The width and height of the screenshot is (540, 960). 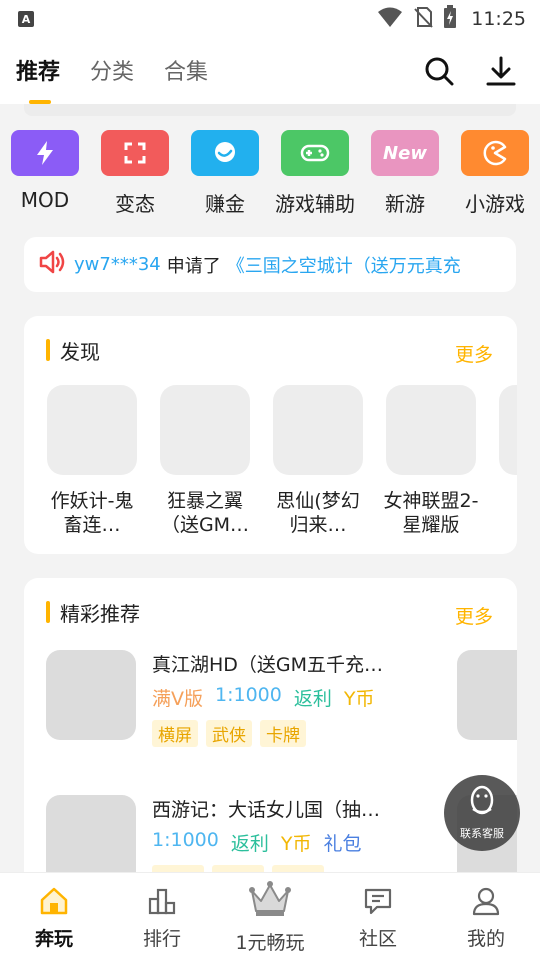 What do you see at coordinates (80, 351) in the screenshot?
I see `discover-title: 发现` at bounding box center [80, 351].